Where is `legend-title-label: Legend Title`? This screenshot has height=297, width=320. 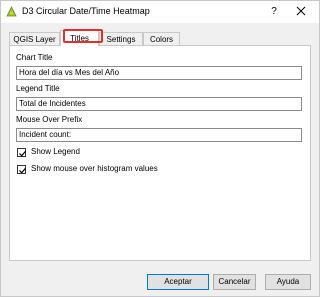
legend-title-label: Legend Title is located at coordinates (38, 88).